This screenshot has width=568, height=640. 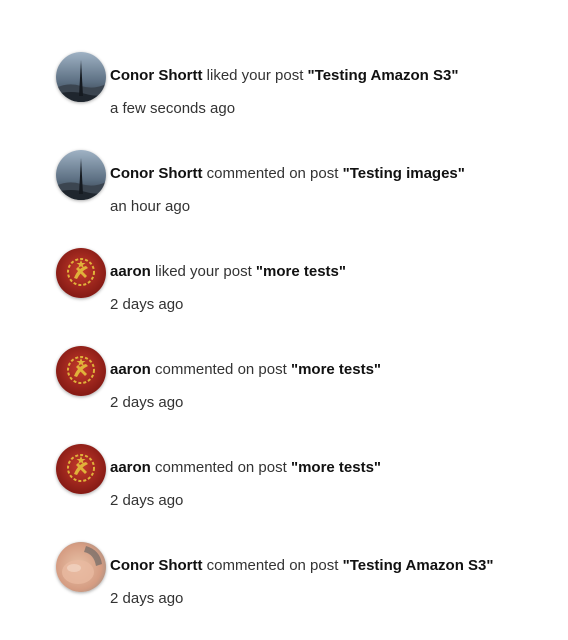 I want to click on blurred-face-avatar, so click(x=81, y=567).